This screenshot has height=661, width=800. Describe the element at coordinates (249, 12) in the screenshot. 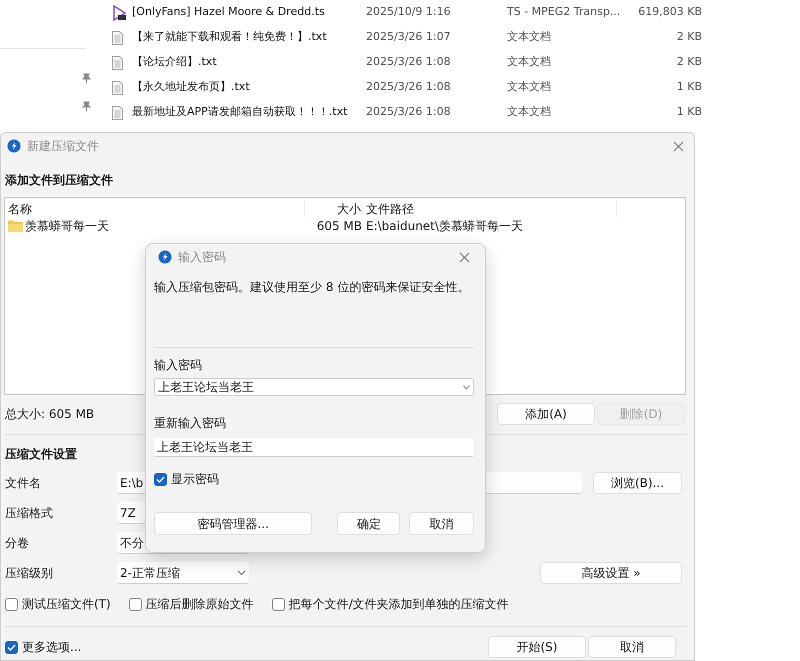

I see `file-name: [OnlyFans] Hazel Moore & Dredd.ts` at that location.